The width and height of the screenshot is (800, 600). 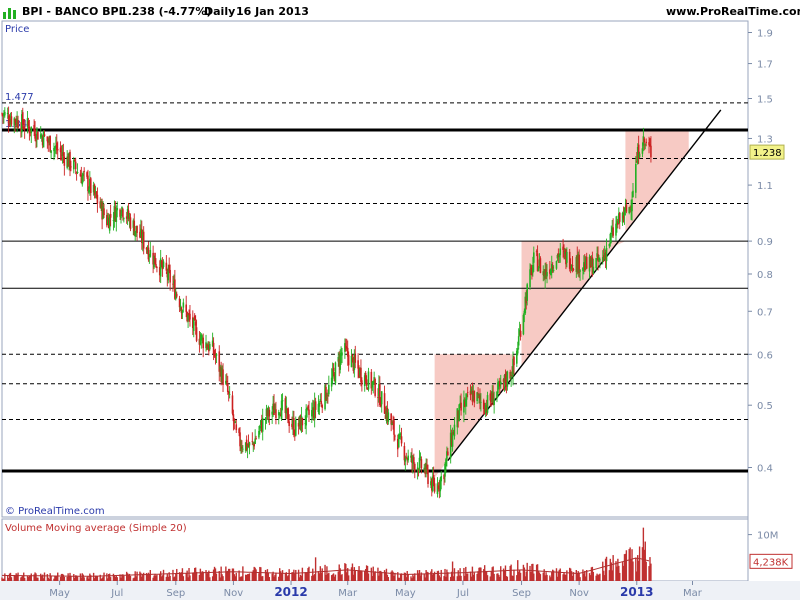 I want to click on volume-panel-title: Volume Moving average (Simple 20), so click(x=96, y=528).